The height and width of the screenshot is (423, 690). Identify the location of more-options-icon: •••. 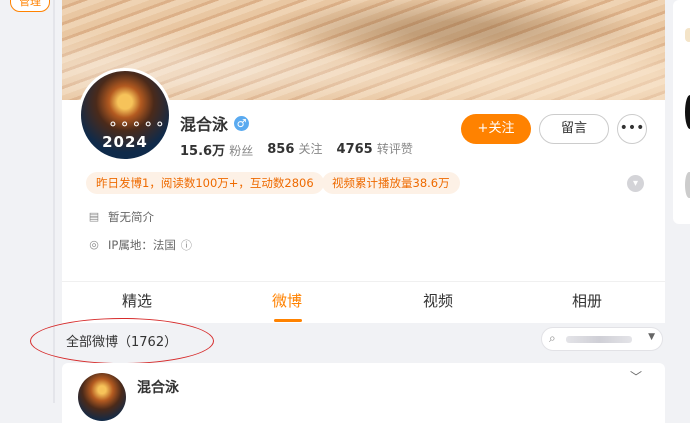
(632, 129).